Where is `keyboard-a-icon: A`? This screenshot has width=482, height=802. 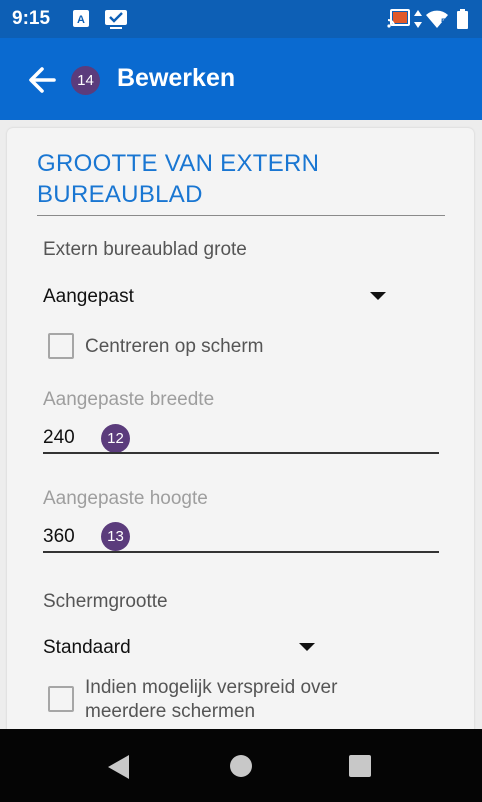
keyboard-a-icon: A is located at coordinates (81, 18).